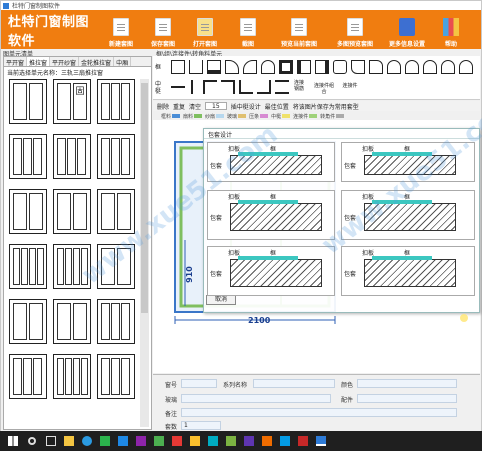  I want to click on thick-frame-icon, so click(286, 67).